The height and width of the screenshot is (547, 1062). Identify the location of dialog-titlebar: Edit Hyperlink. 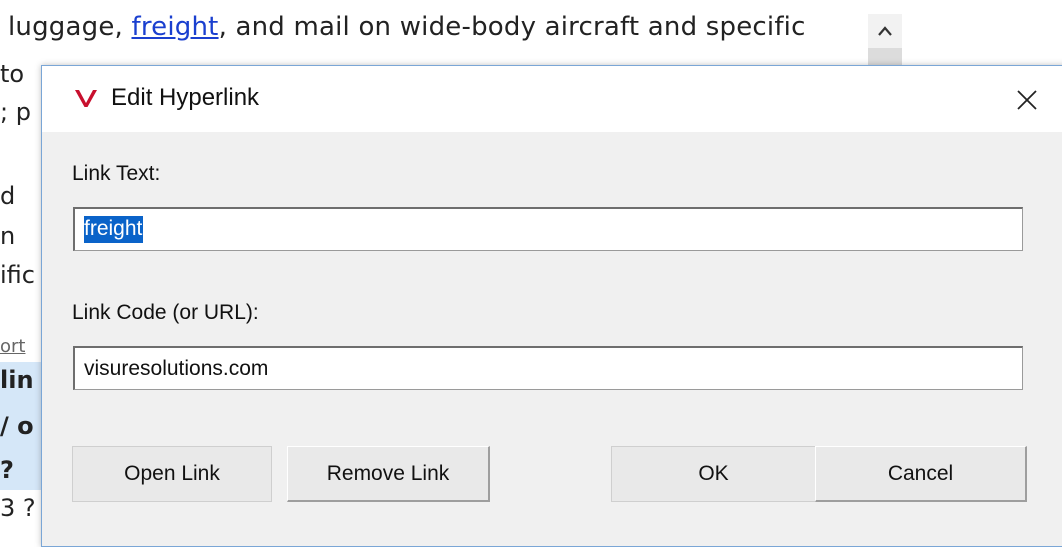
(552, 99).